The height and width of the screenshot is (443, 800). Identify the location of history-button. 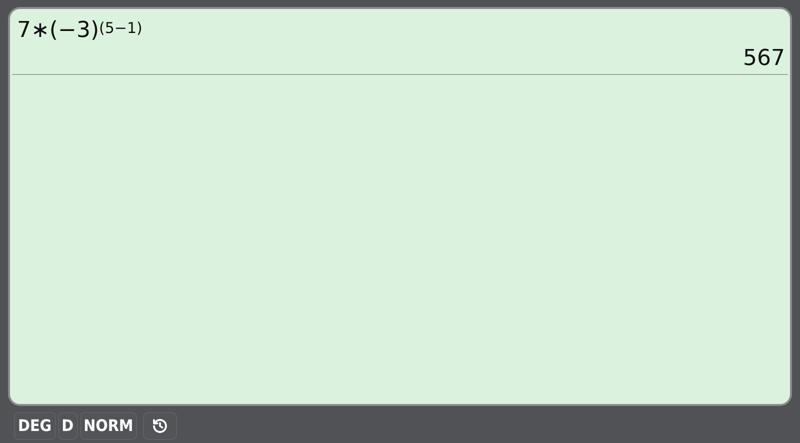
(160, 426).